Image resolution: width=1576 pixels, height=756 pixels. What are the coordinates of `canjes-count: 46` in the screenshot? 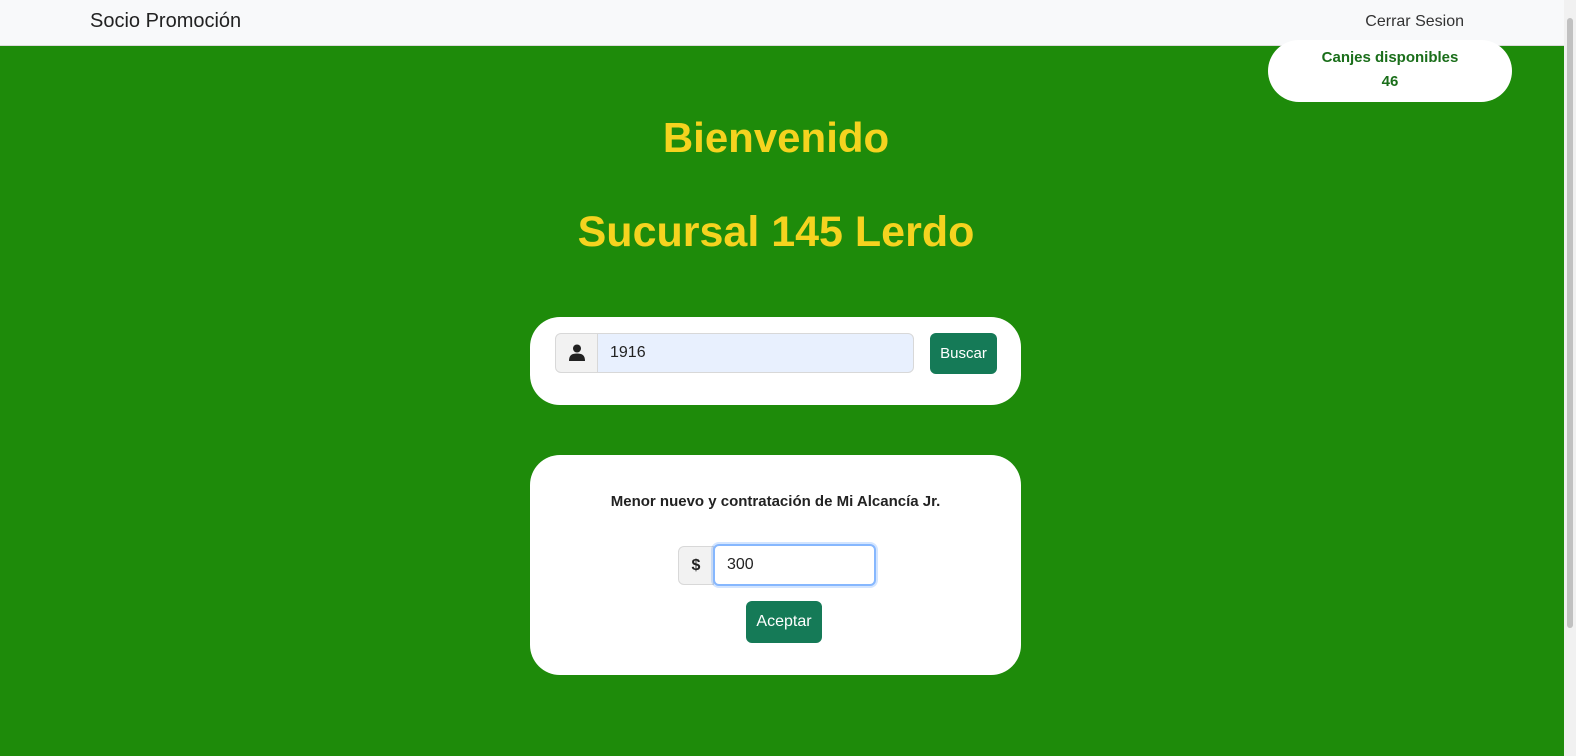 It's located at (1390, 81).